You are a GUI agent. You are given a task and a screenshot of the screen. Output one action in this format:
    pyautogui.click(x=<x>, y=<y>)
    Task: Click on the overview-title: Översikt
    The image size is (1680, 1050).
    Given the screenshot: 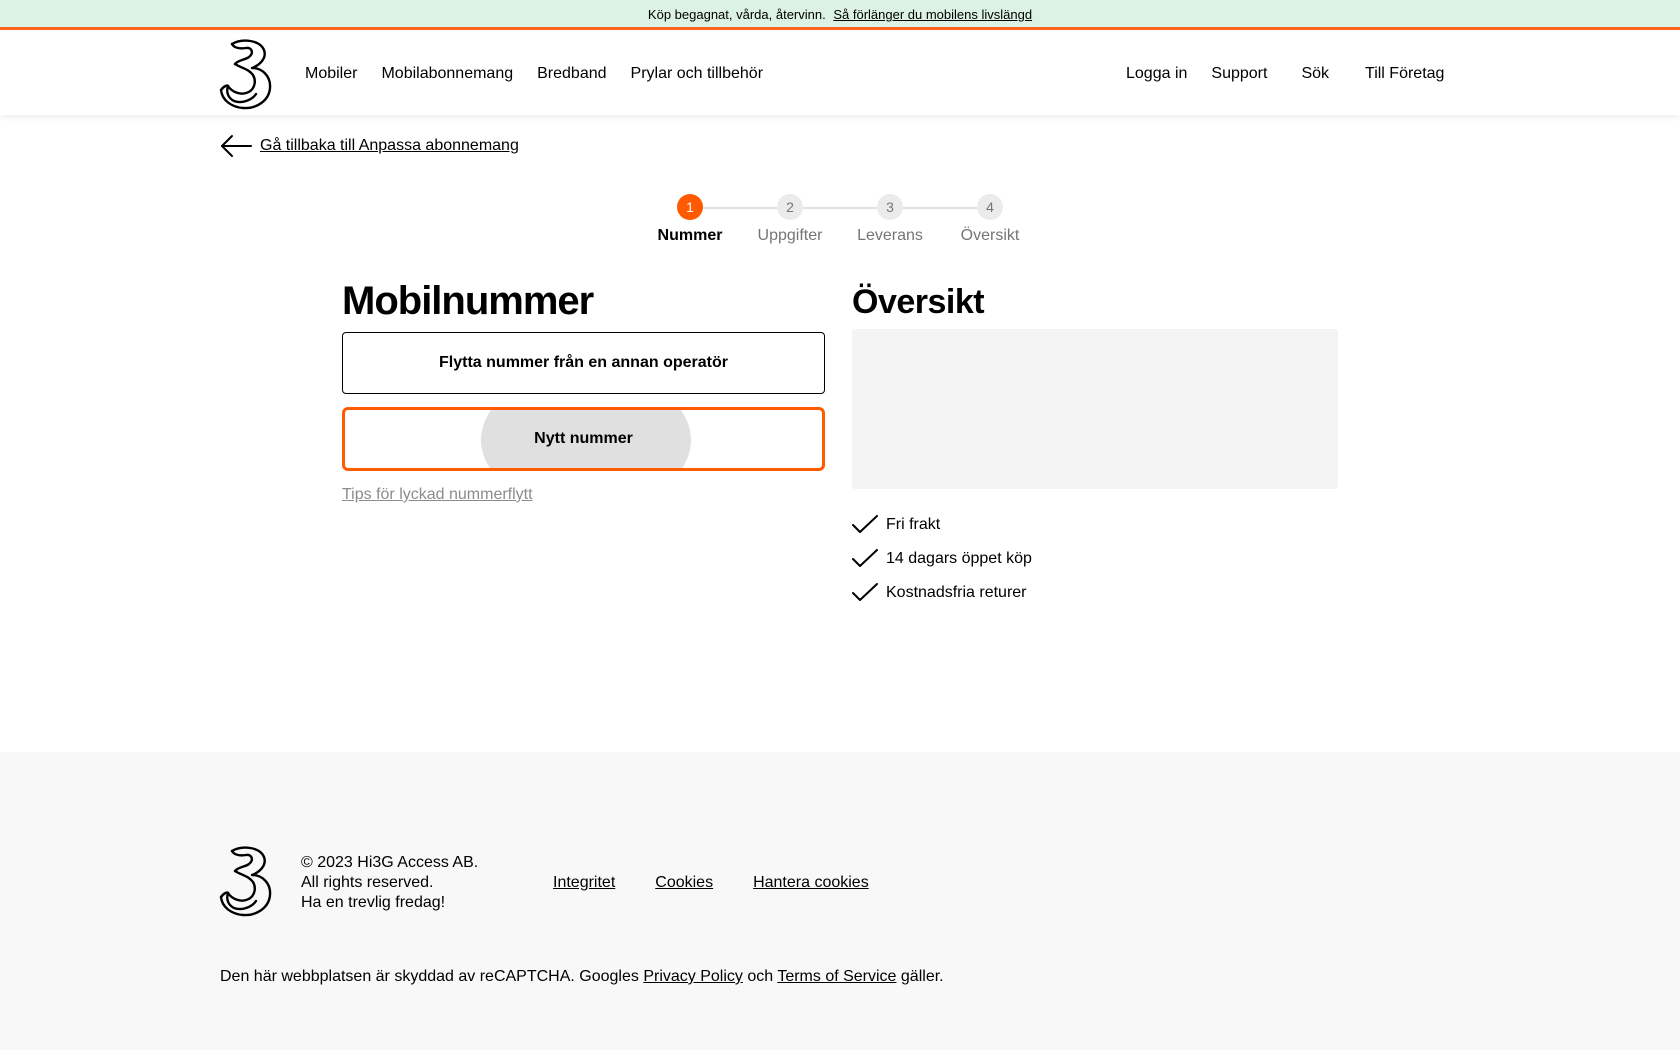 What is the action you would take?
    pyautogui.click(x=918, y=302)
    